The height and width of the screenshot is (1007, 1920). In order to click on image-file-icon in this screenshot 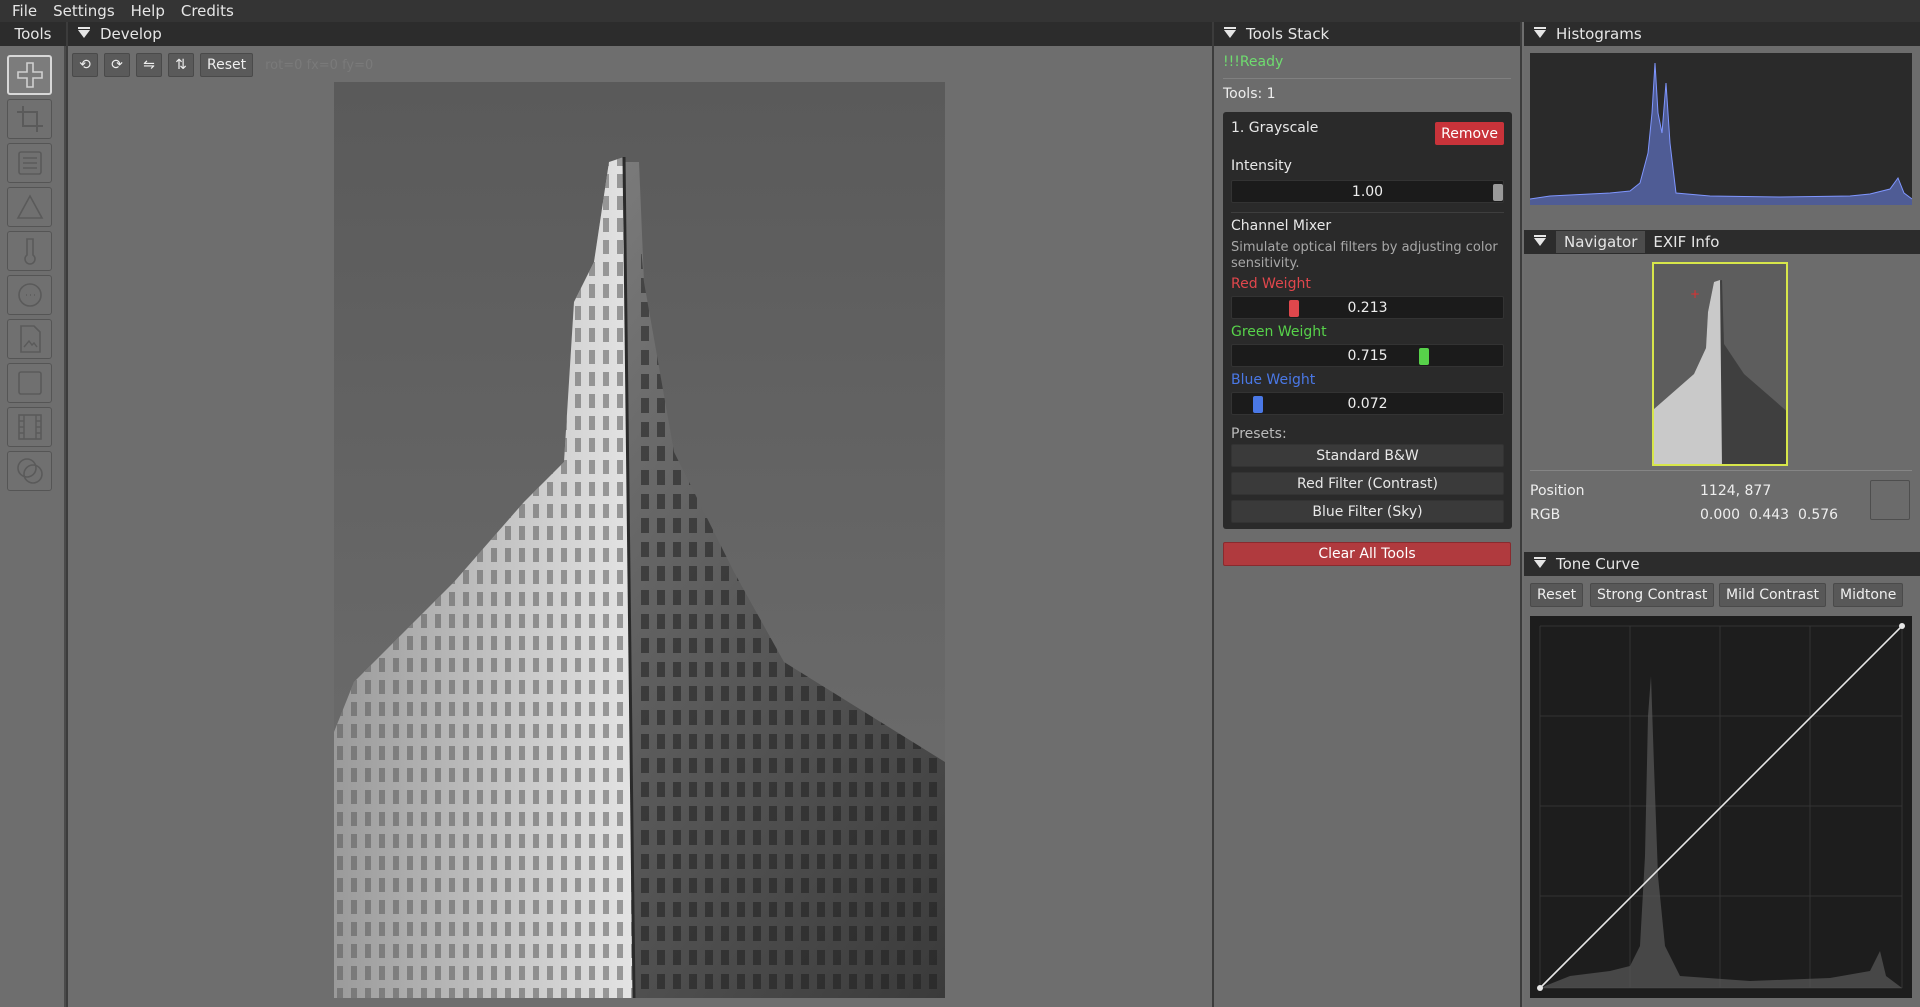, I will do `click(30, 339)`.